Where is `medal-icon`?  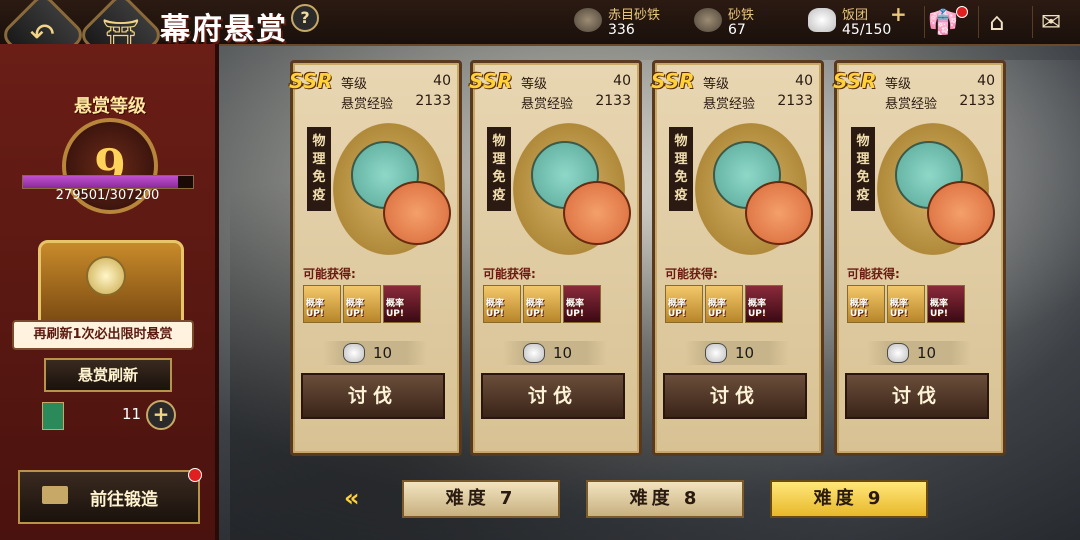
medal-icon is located at coordinates (106, 276).